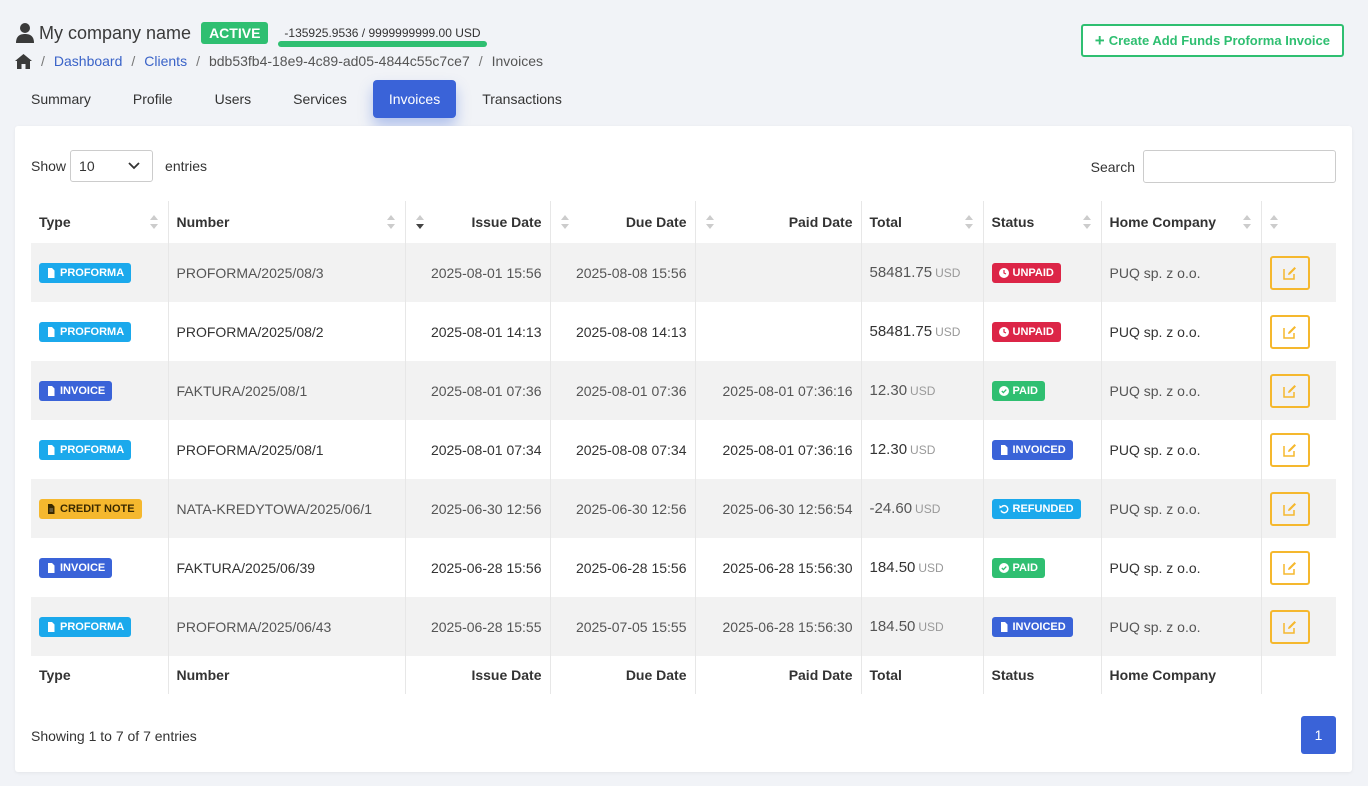  I want to click on cell-paid-date: 2025-08-01 07:36:16, so click(777, 449).